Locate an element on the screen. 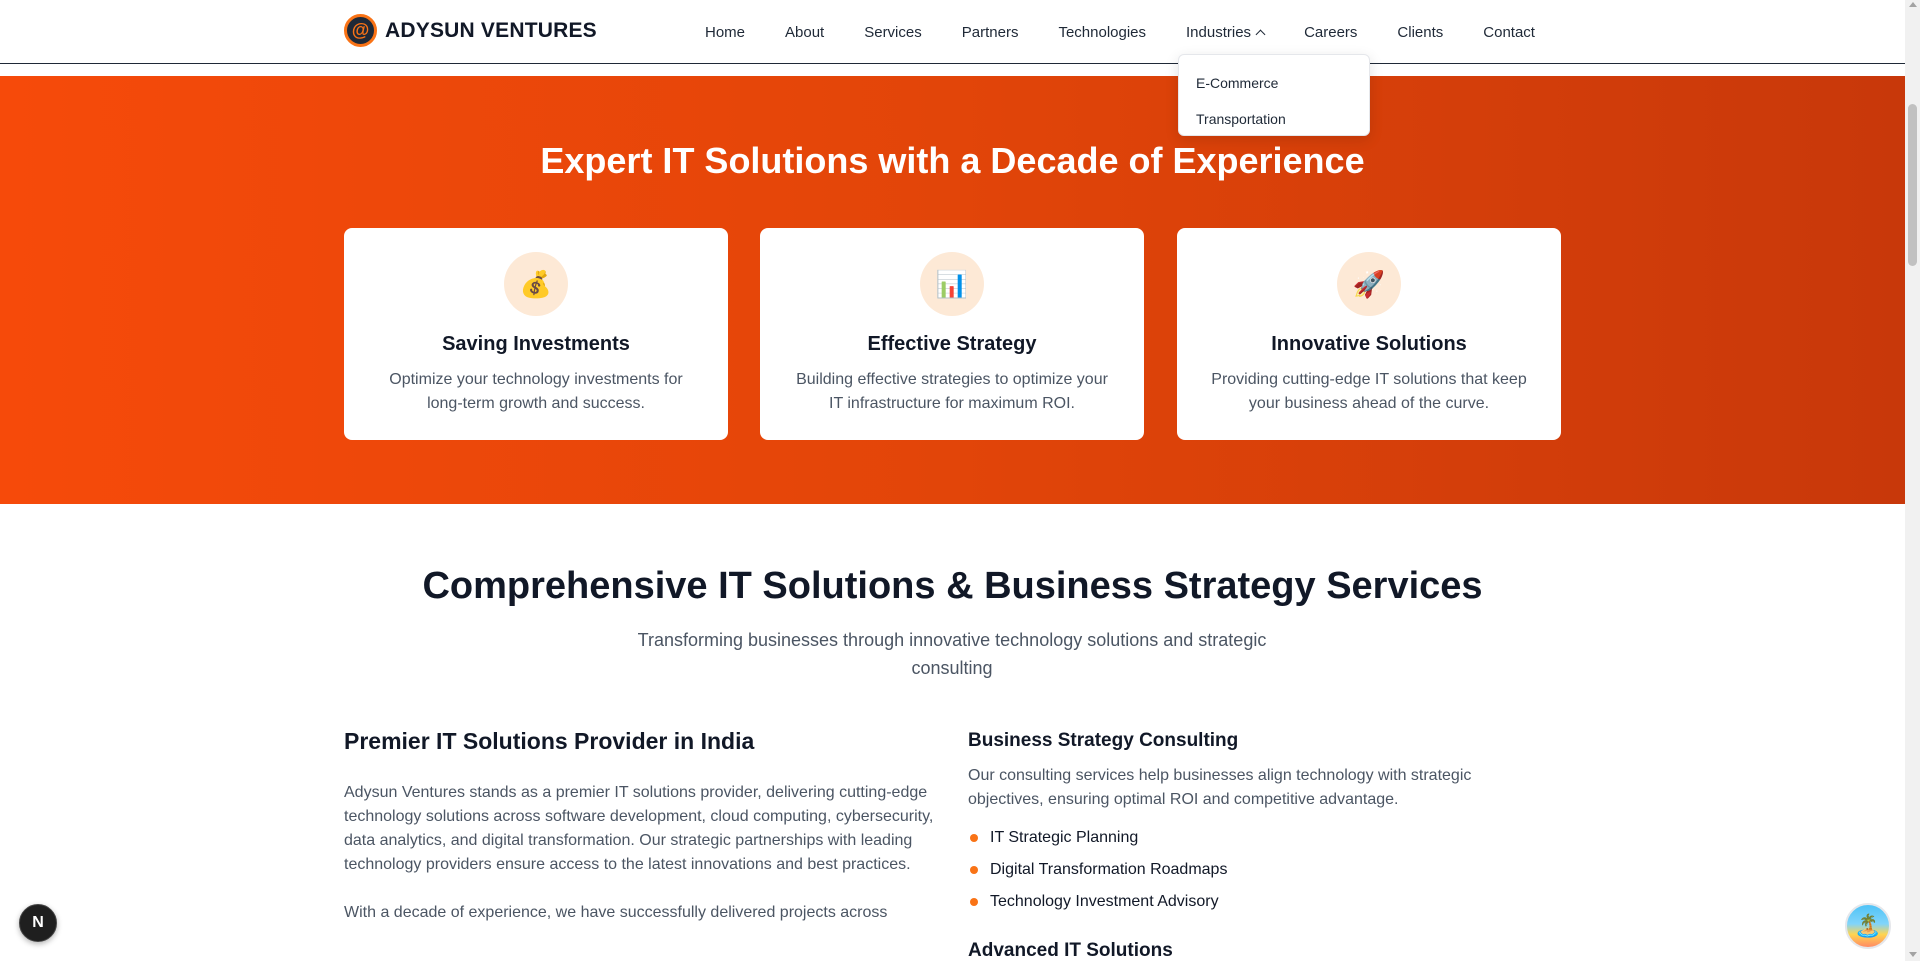 Image resolution: width=1920 pixels, height=961 pixels. brand-logo-icon: @ is located at coordinates (360, 30).